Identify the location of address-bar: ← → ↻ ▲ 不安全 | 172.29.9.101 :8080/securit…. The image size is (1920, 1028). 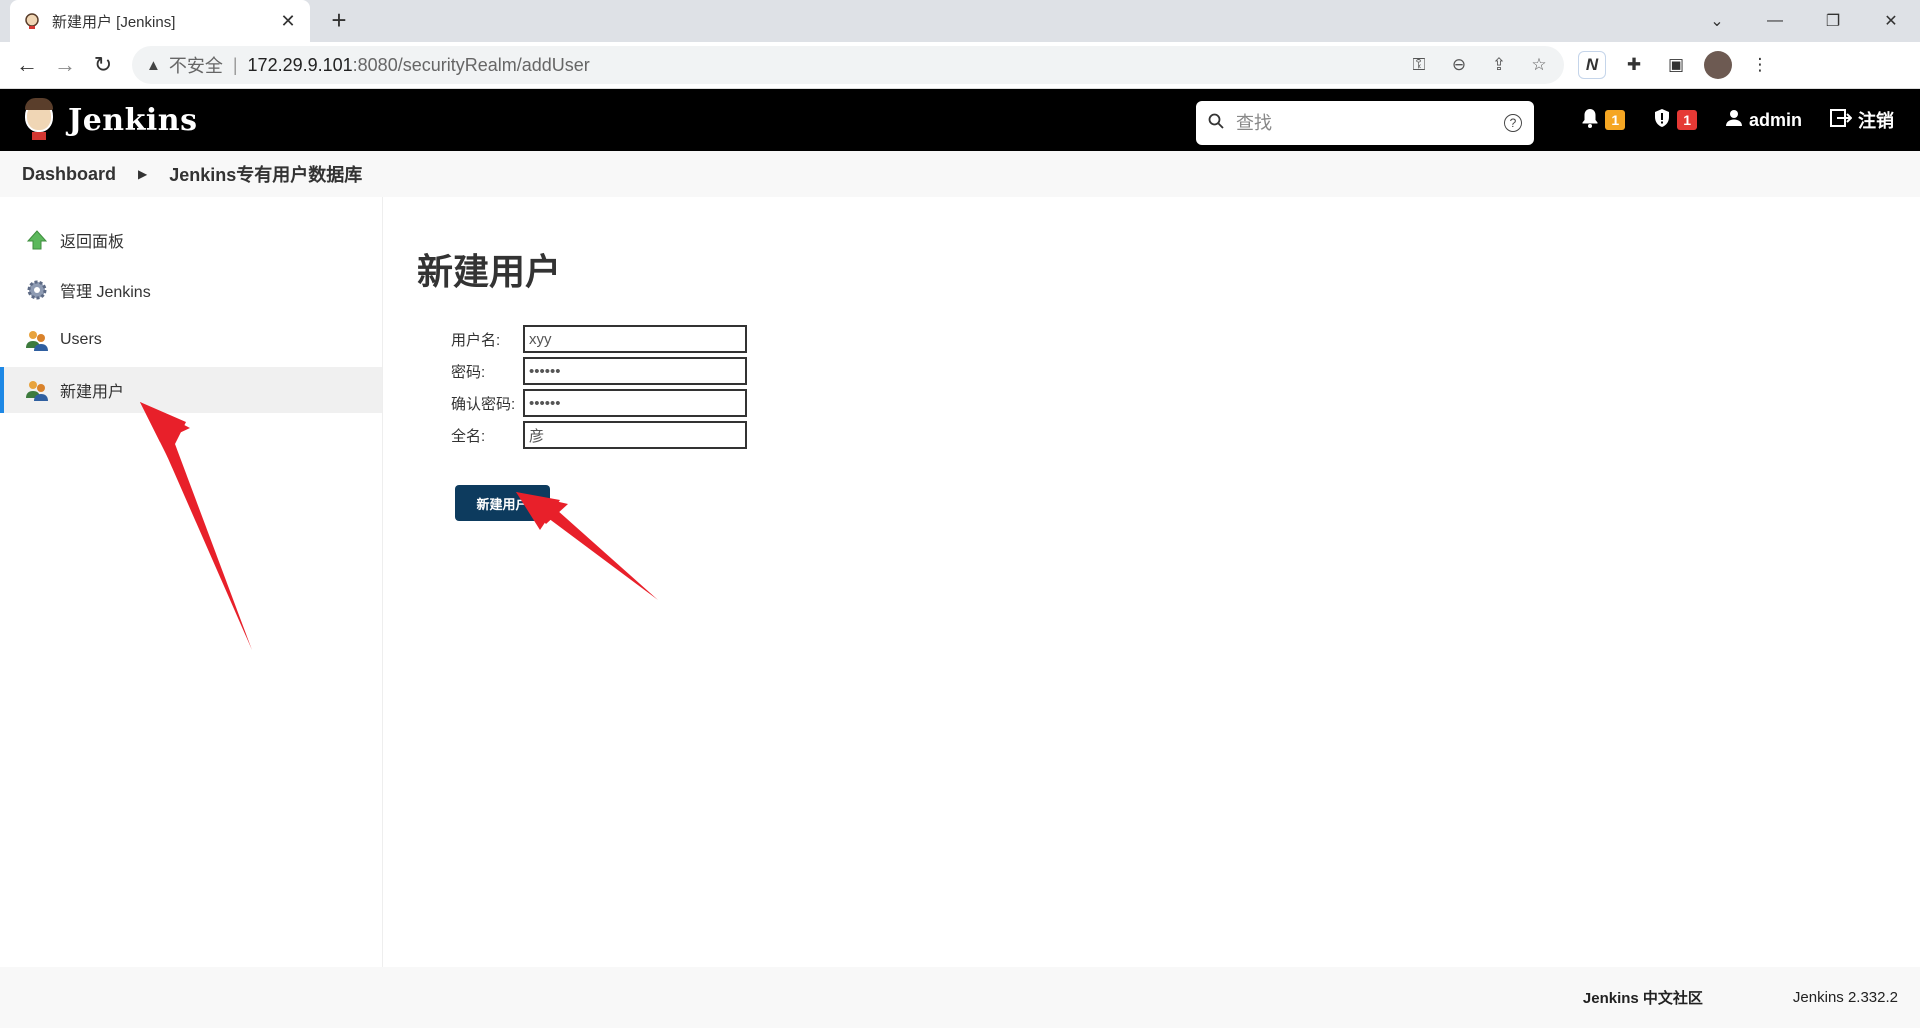
(960, 65).